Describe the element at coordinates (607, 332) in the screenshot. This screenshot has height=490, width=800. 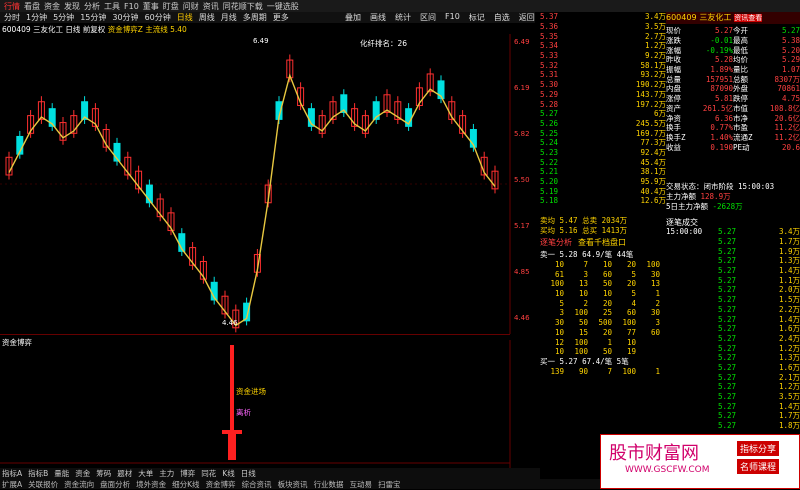
I see `queue-cell: 20` at that location.